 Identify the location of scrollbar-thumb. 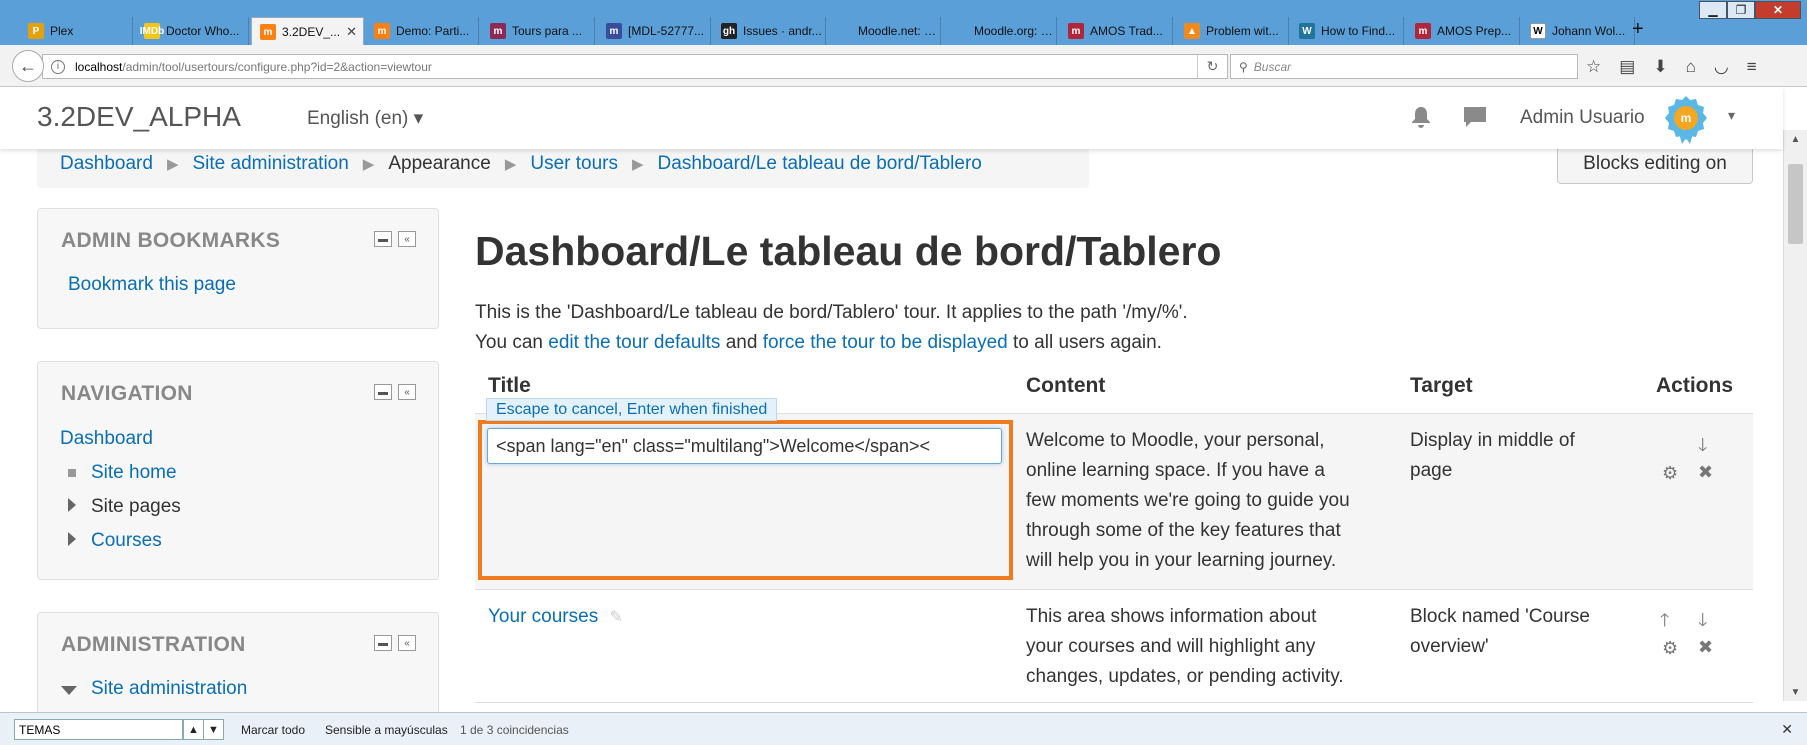
(1795, 204).